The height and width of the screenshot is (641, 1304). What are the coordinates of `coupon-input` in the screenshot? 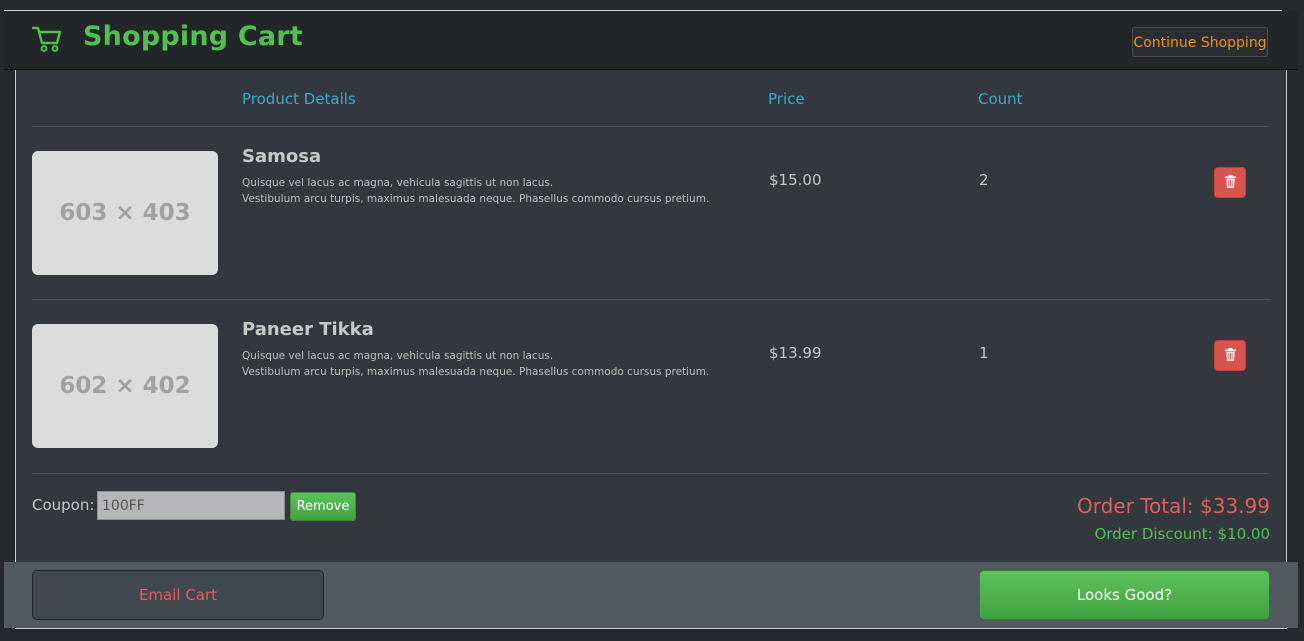 It's located at (191, 505).